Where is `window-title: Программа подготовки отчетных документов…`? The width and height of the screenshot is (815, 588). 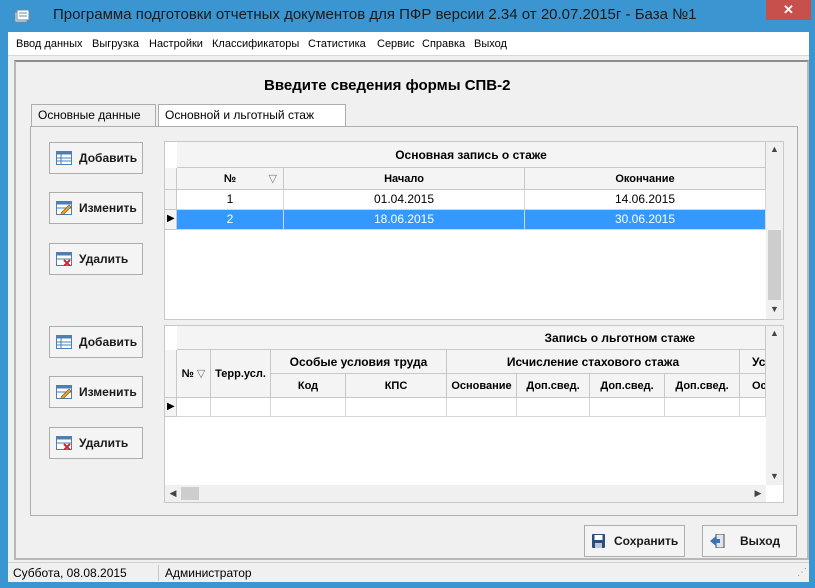
window-title: Программа подготовки отчетных документов… is located at coordinates (375, 14).